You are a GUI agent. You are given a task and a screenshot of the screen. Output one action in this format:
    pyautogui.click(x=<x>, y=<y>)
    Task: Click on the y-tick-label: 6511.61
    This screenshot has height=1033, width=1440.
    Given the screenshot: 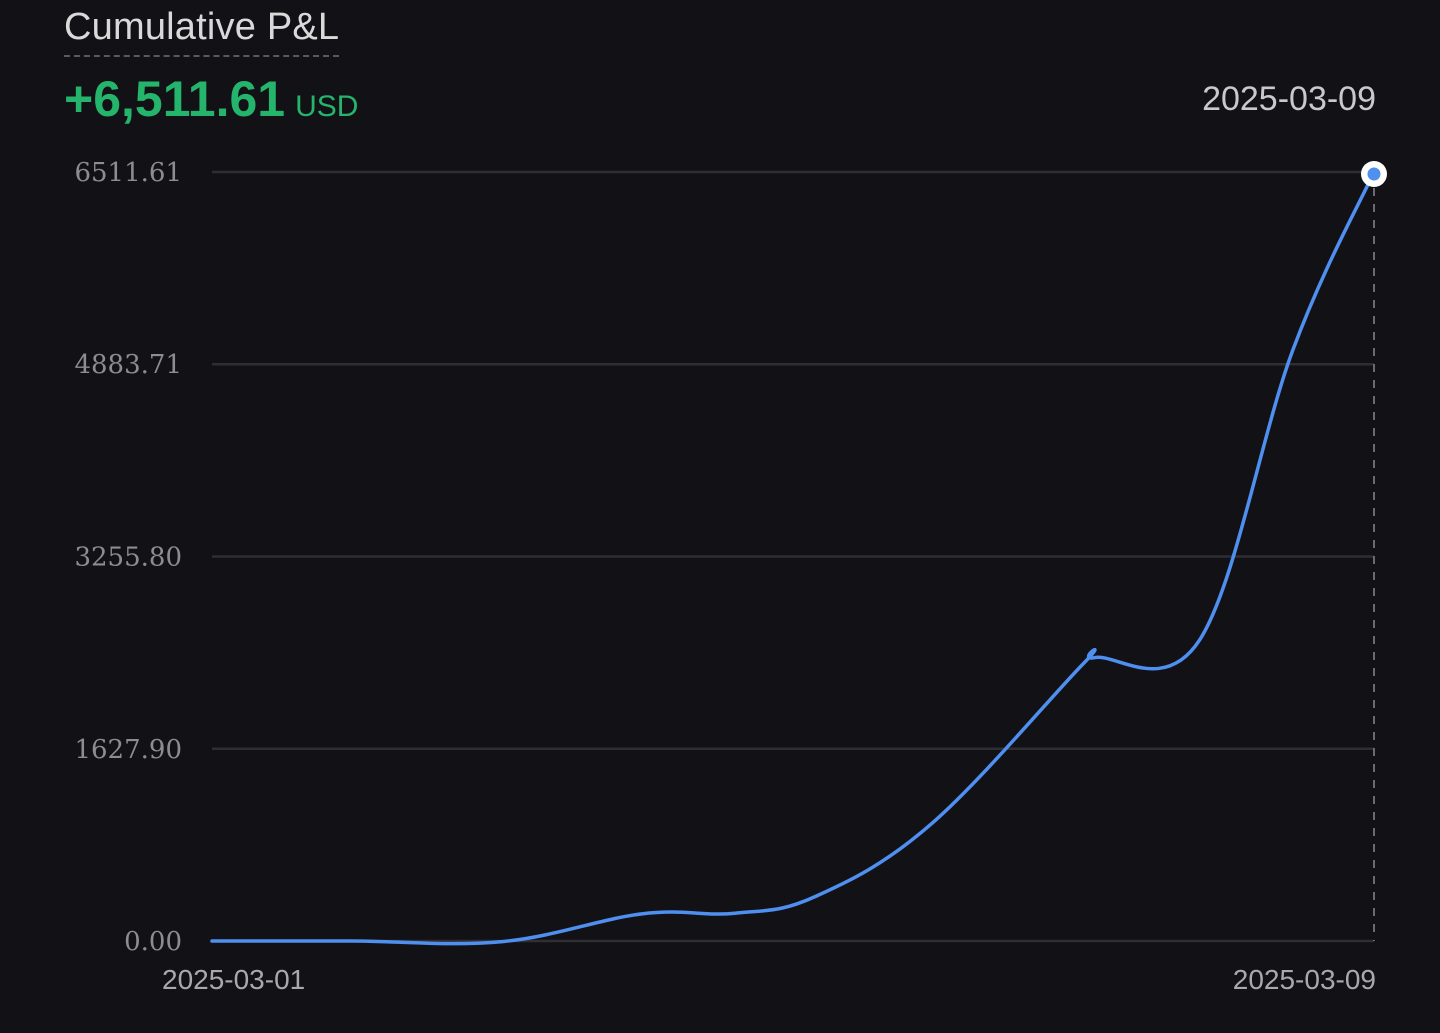 What is the action you would take?
    pyautogui.click(x=128, y=173)
    